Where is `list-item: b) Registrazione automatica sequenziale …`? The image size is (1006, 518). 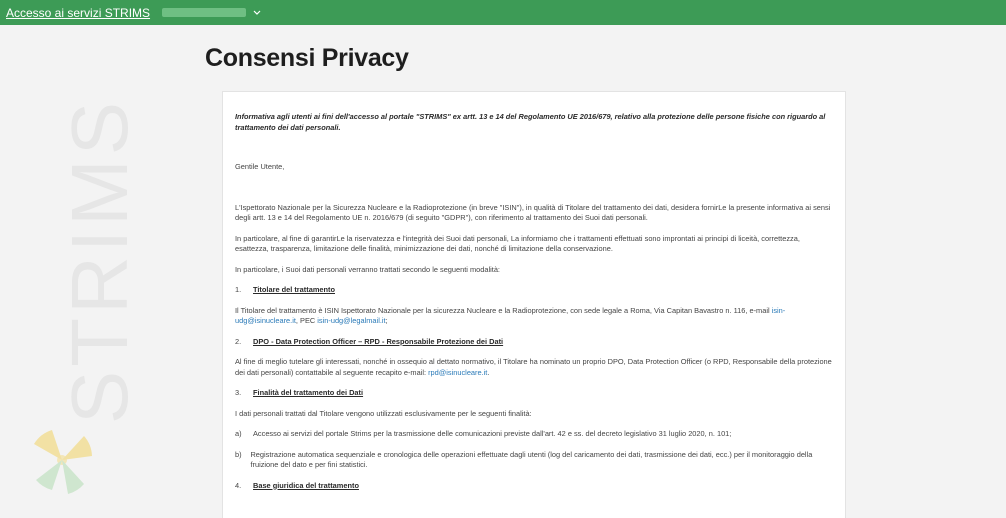
list-item: b) Registrazione automatica sequenziale … is located at coordinates (535, 460).